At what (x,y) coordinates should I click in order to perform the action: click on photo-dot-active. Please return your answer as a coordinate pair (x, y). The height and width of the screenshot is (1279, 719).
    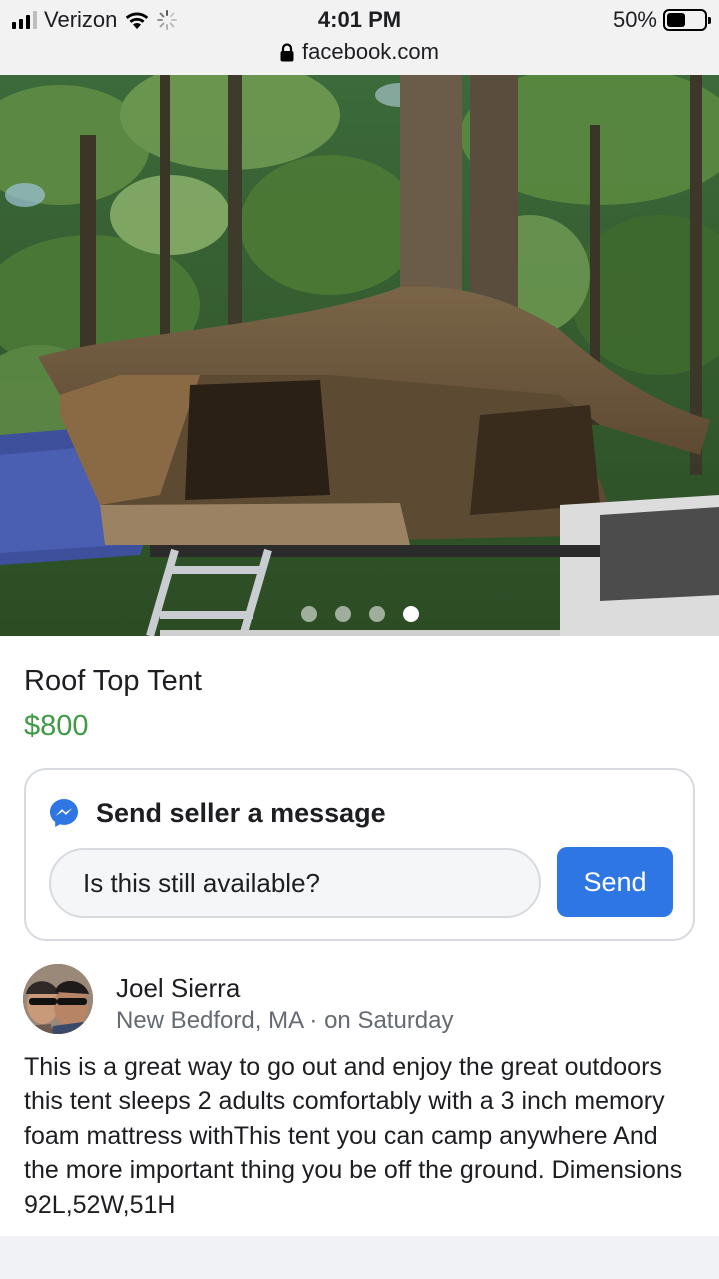
    Looking at the image, I should click on (410, 614).